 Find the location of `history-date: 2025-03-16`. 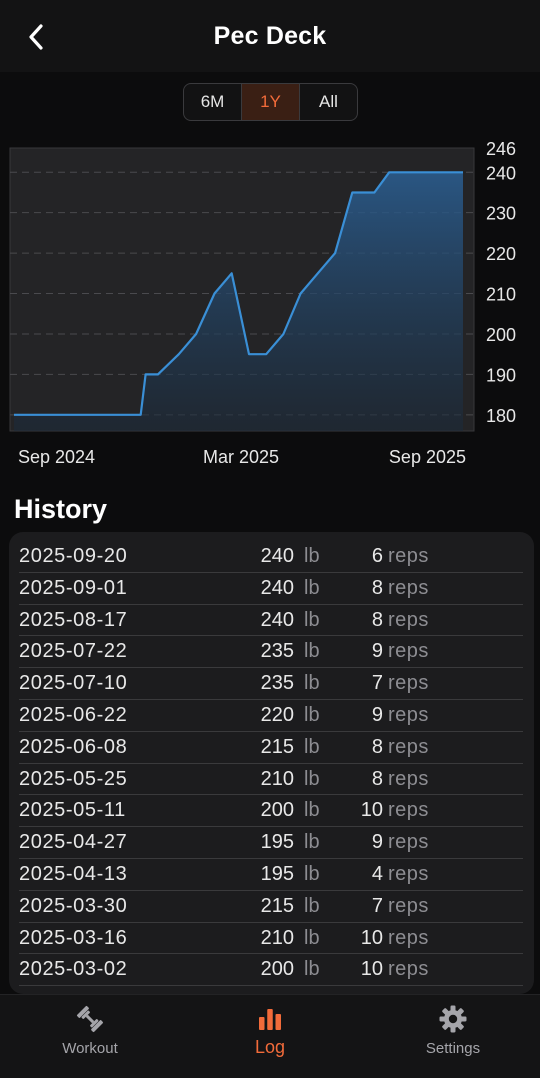

history-date: 2025-03-16 is located at coordinates (73, 937).